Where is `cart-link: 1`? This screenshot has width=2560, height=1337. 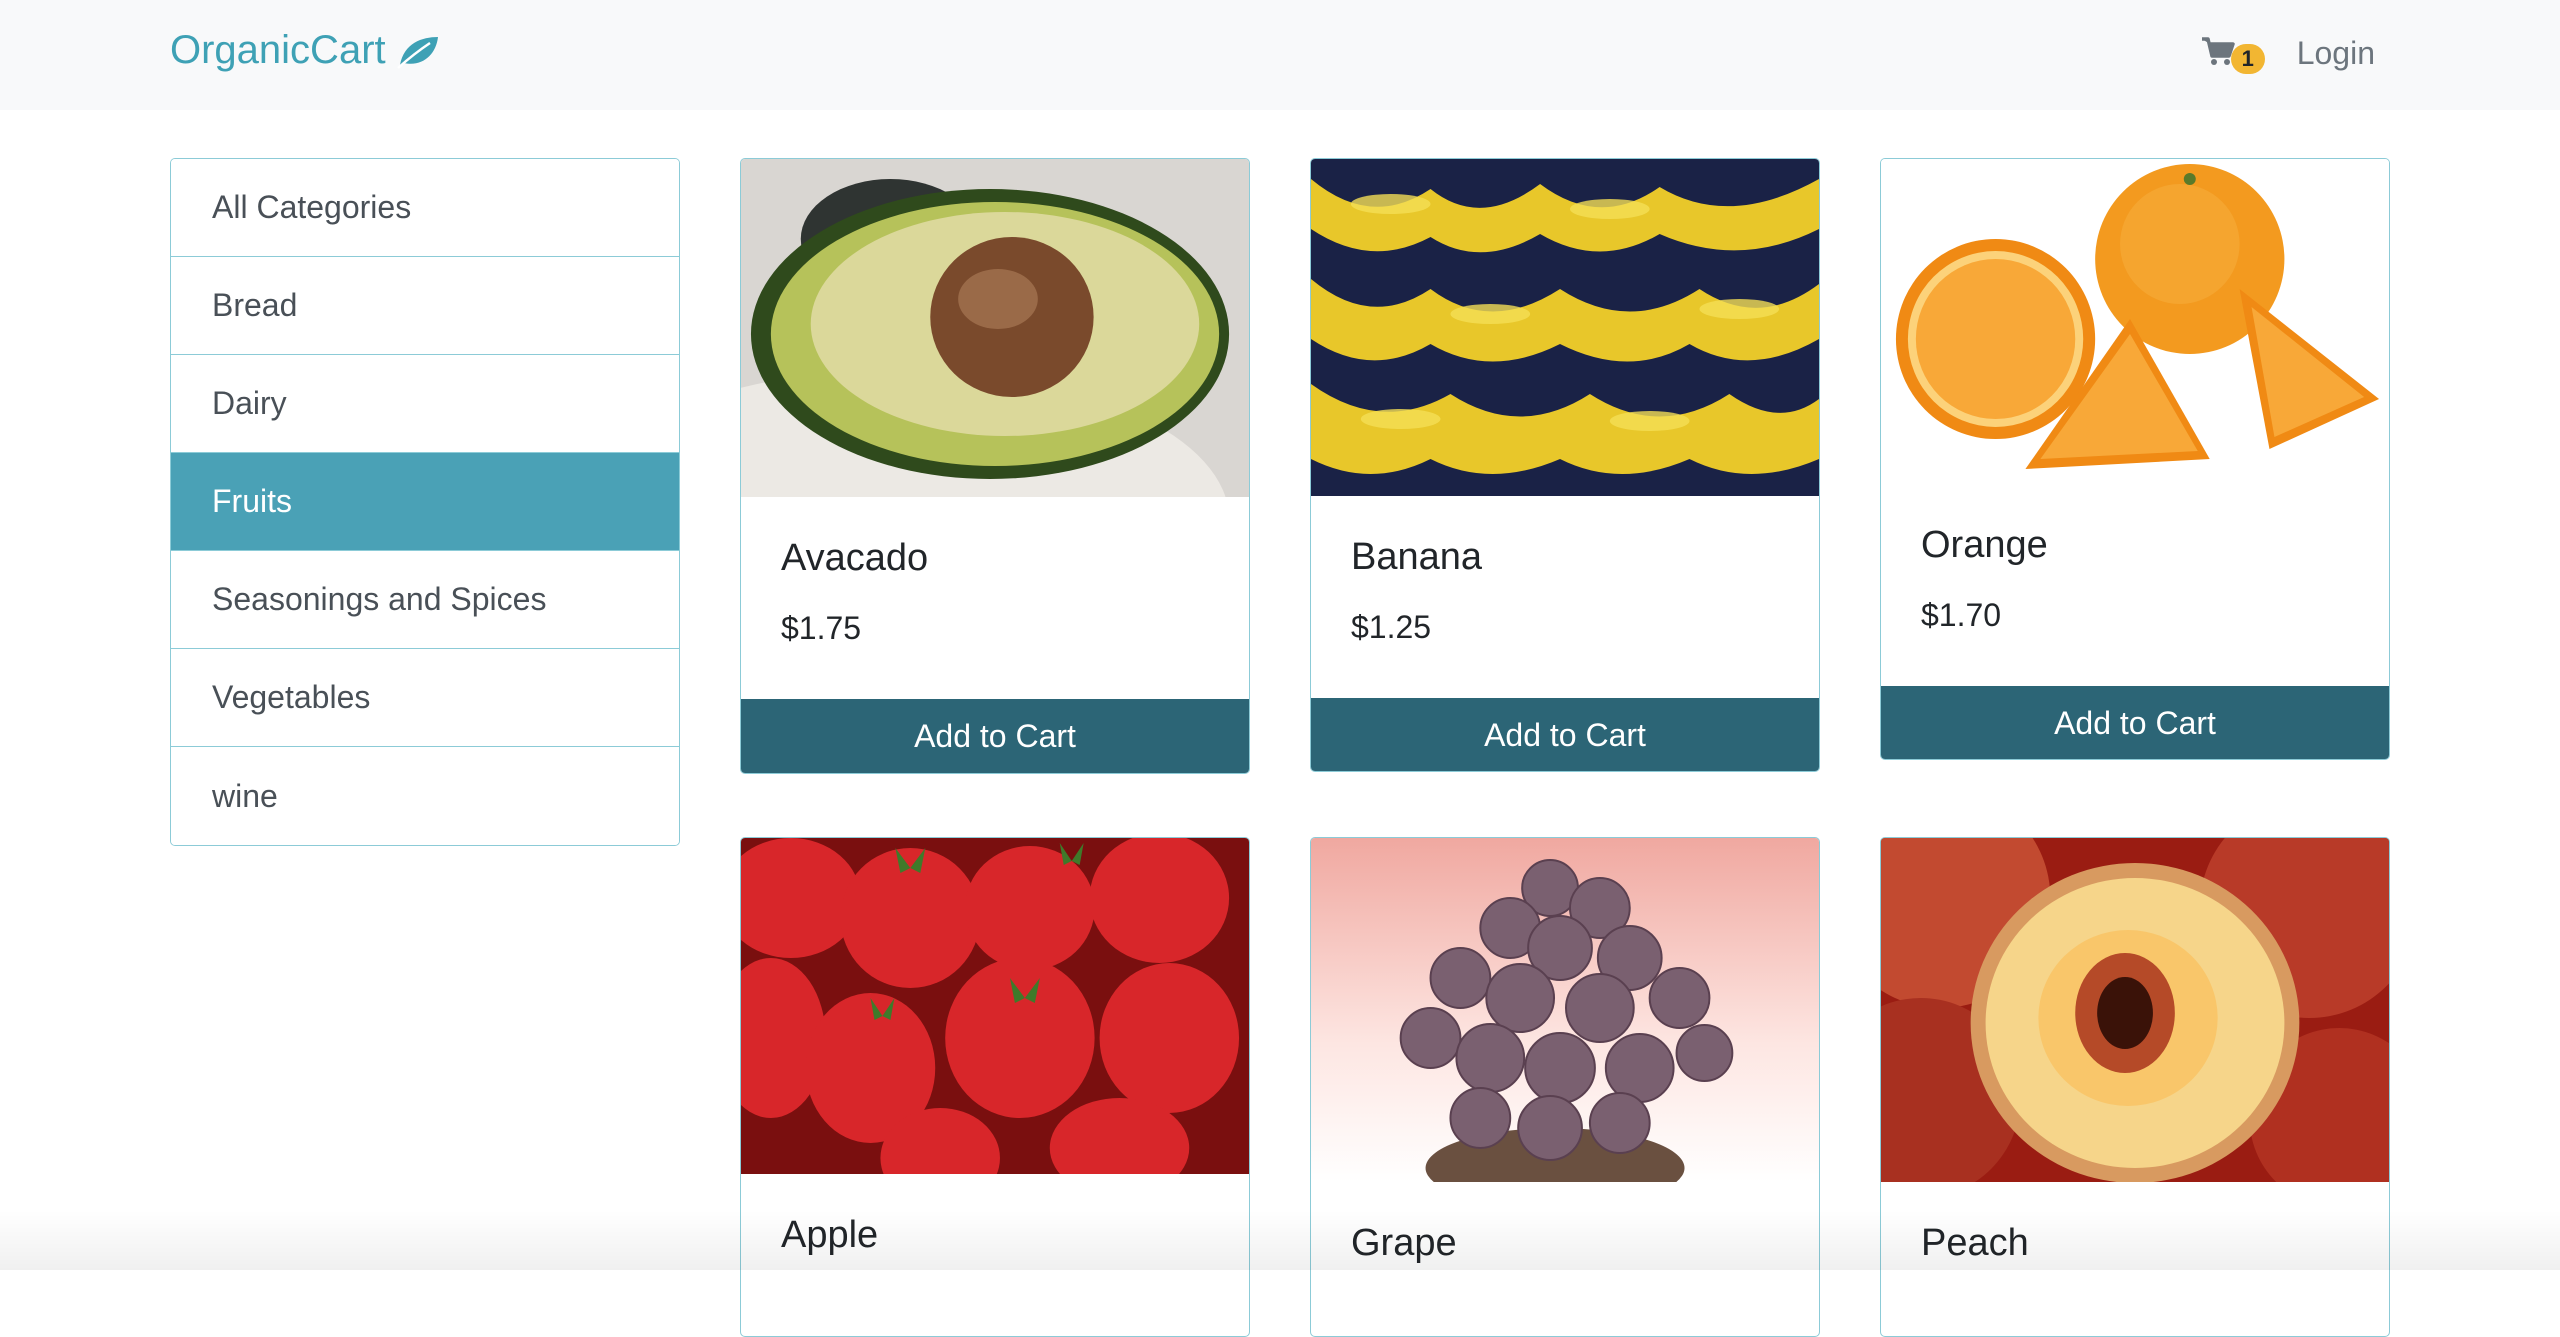 cart-link: 1 is located at coordinates (2233, 53).